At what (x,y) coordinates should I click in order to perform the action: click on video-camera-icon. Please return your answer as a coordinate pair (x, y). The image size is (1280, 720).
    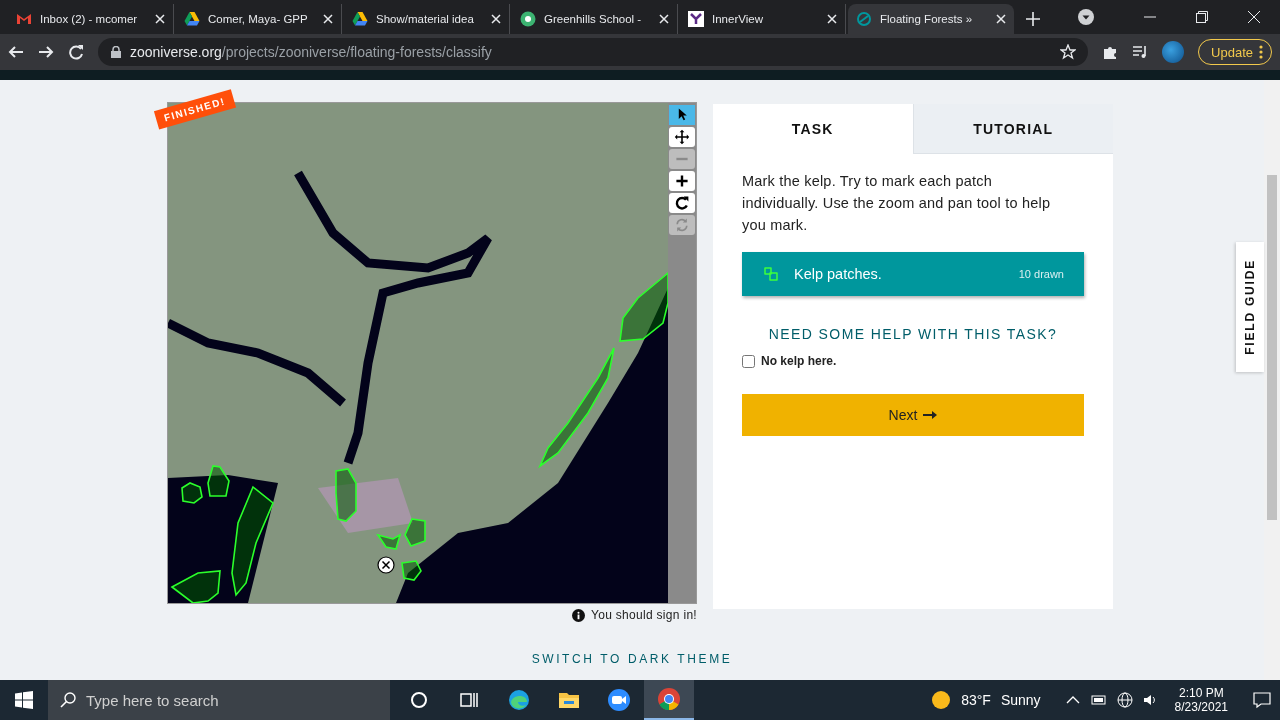
    Looking at the image, I should click on (619, 700).